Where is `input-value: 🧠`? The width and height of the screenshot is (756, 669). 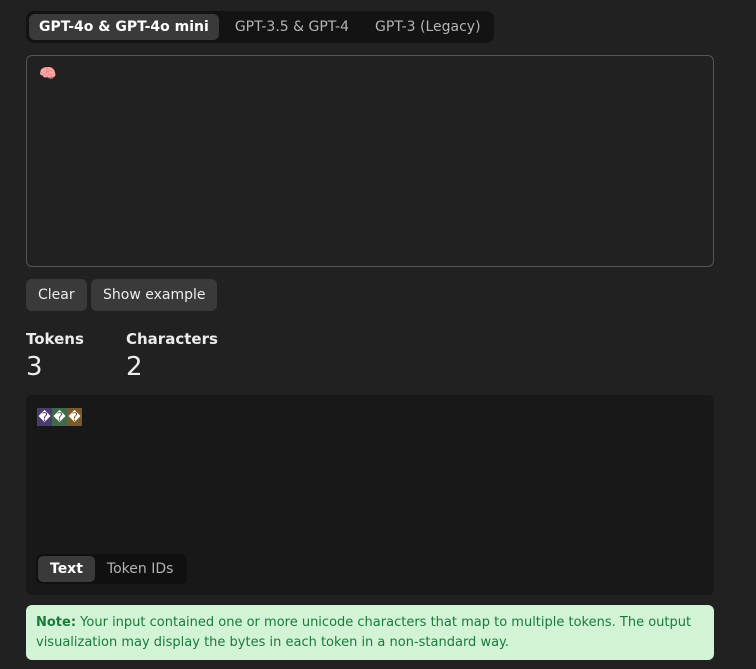 input-value: 🧠 is located at coordinates (48, 74).